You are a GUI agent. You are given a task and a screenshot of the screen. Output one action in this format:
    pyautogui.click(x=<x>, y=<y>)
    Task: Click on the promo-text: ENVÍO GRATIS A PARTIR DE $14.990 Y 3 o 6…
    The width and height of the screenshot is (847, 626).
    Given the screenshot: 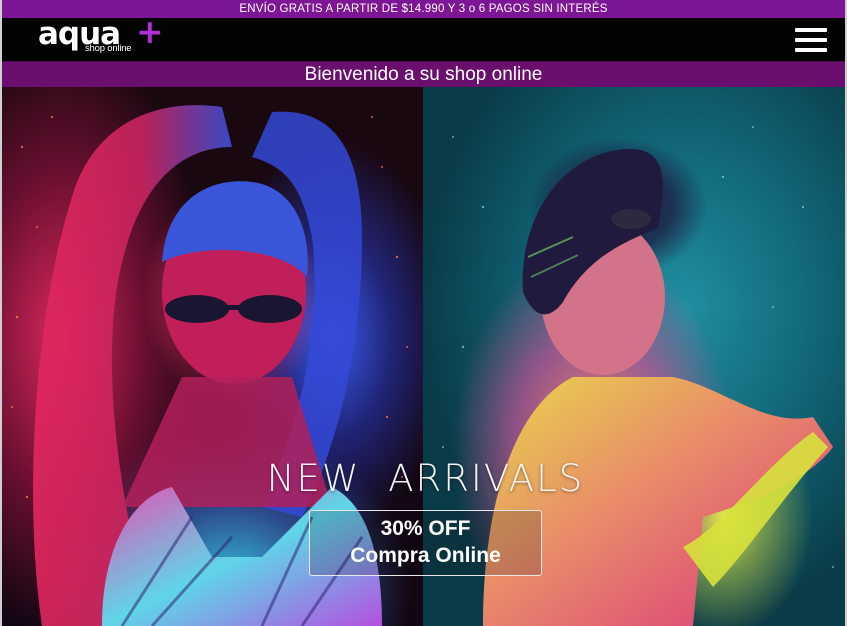 What is the action you would take?
    pyautogui.click(x=423, y=9)
    